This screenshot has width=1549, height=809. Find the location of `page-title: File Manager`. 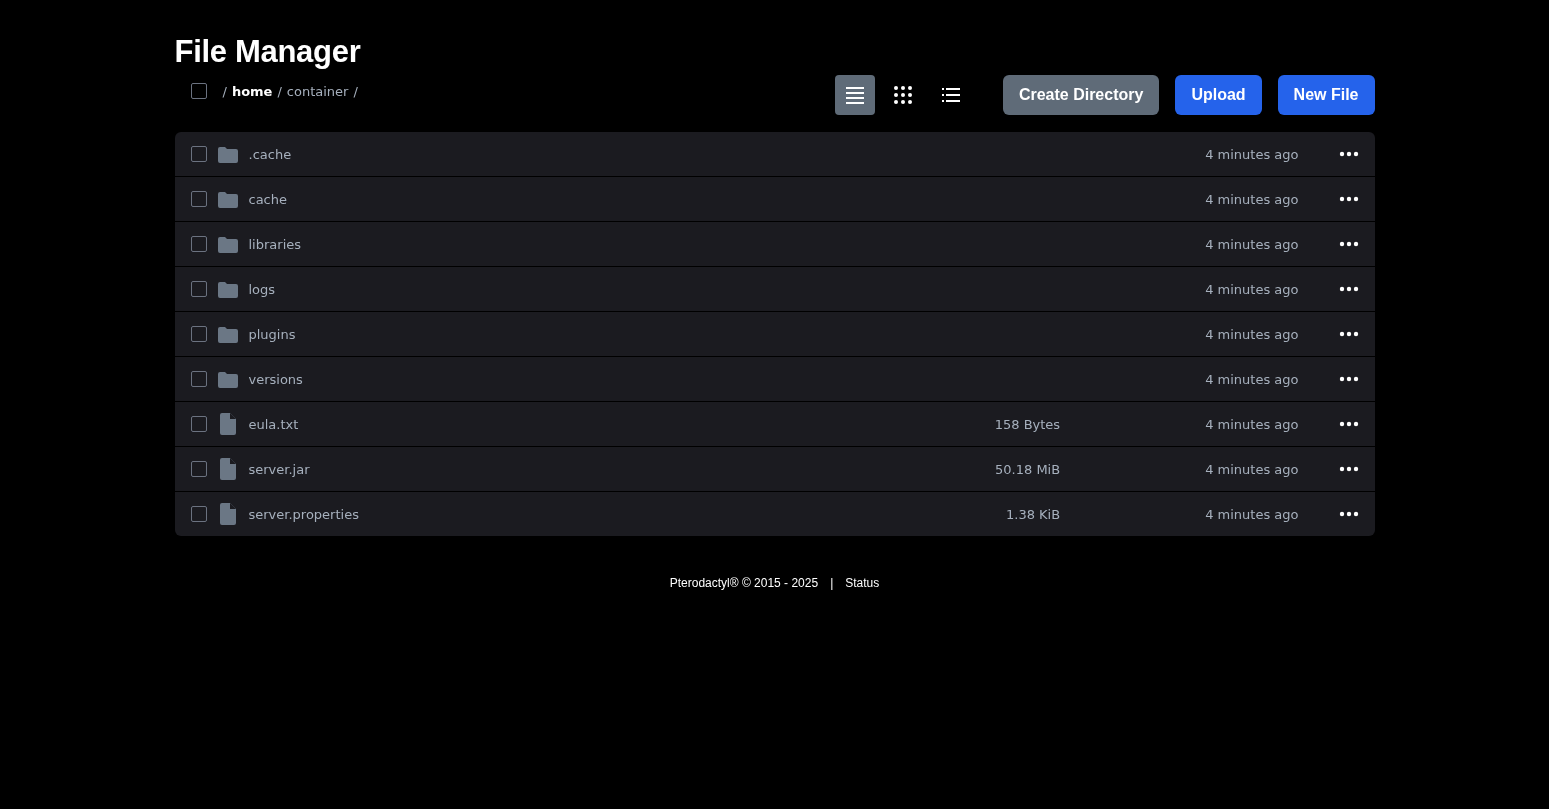

page-title: File Manager is located at coordinates (268, 52).